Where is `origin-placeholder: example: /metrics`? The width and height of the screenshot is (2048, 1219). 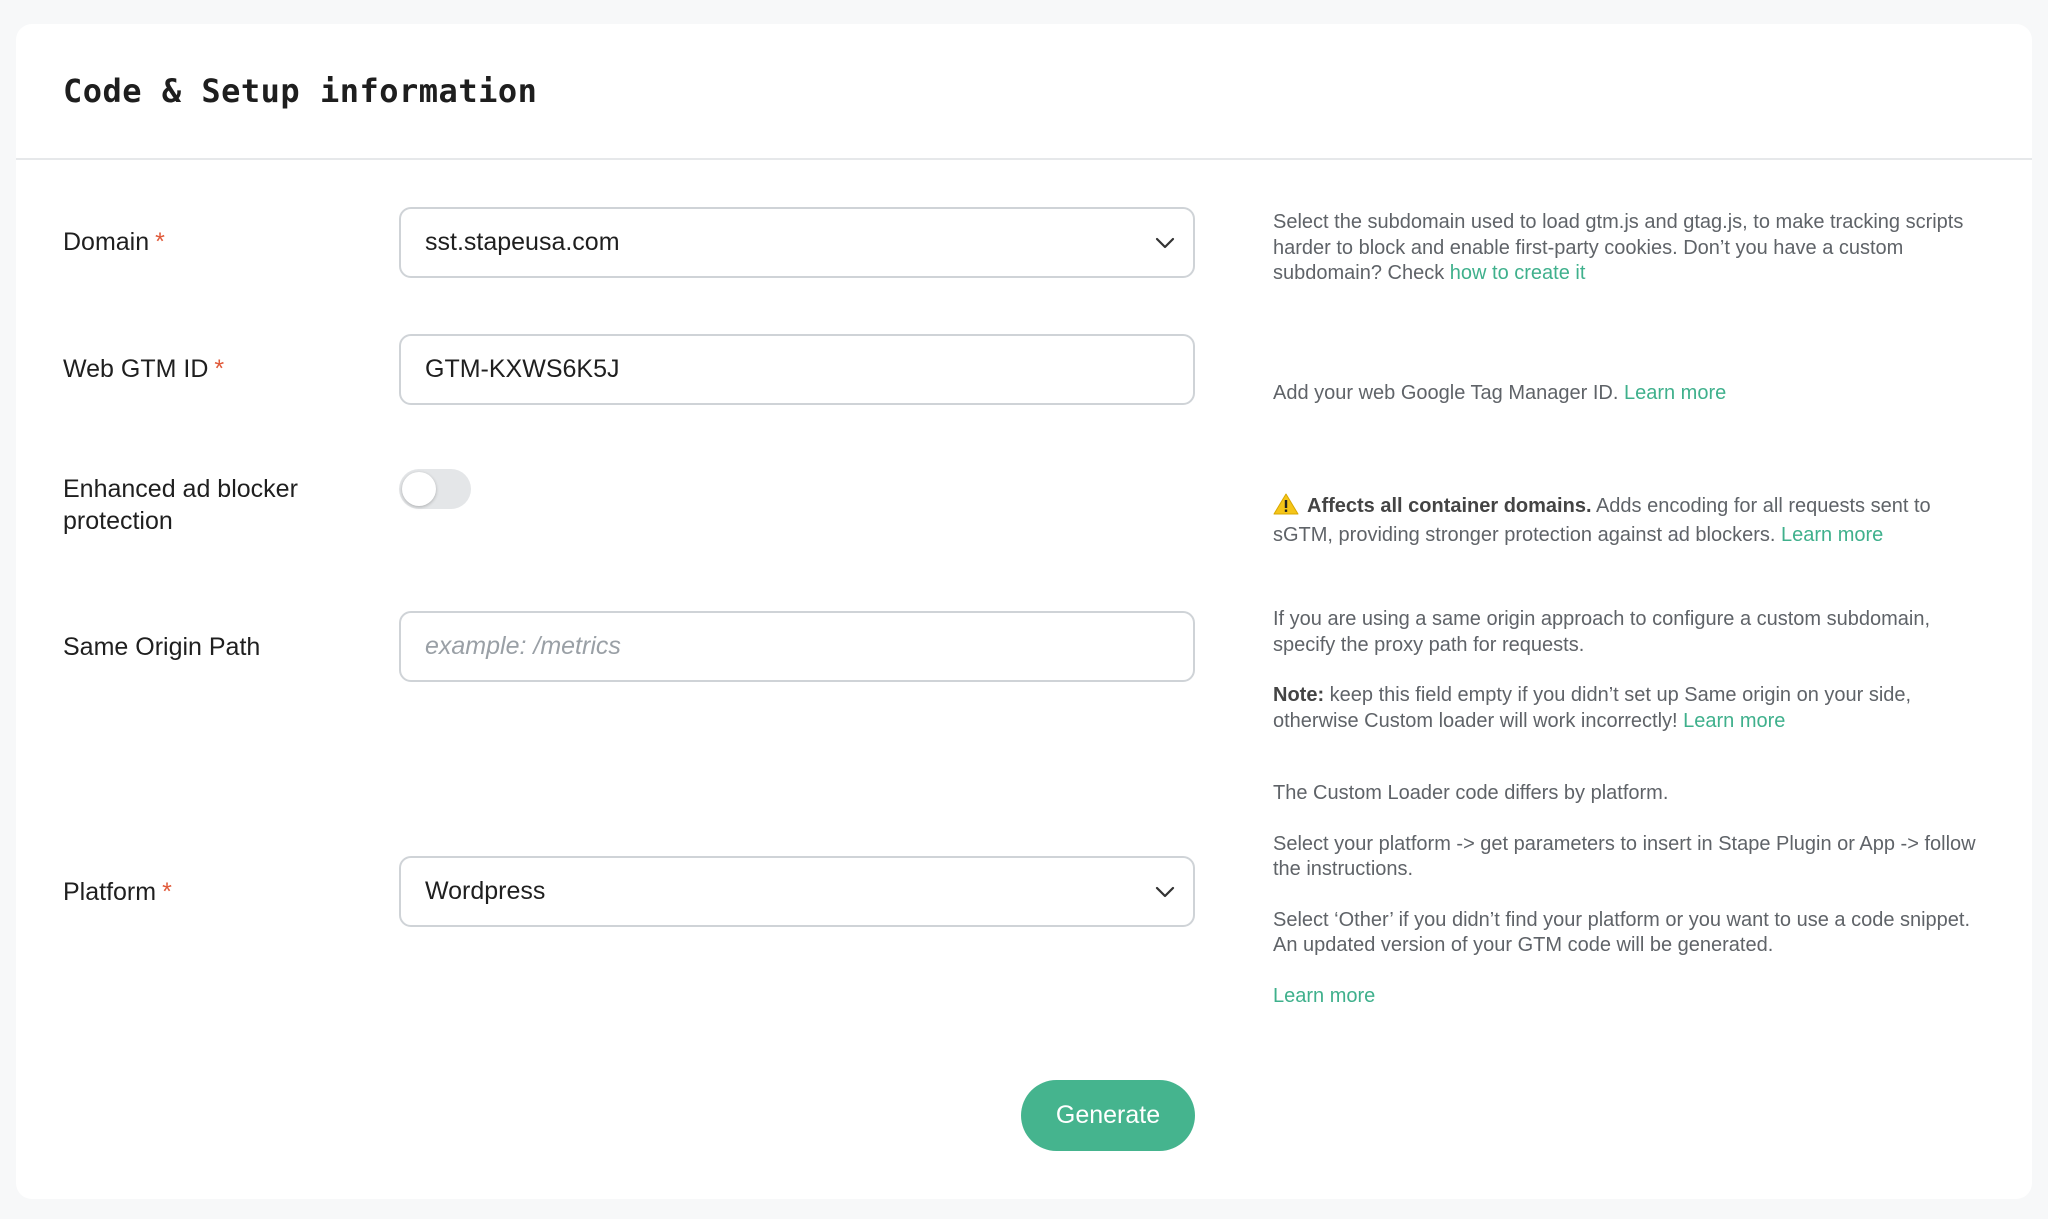
origin-placeholder: example: /metrics is located at coordinates (523, 646).